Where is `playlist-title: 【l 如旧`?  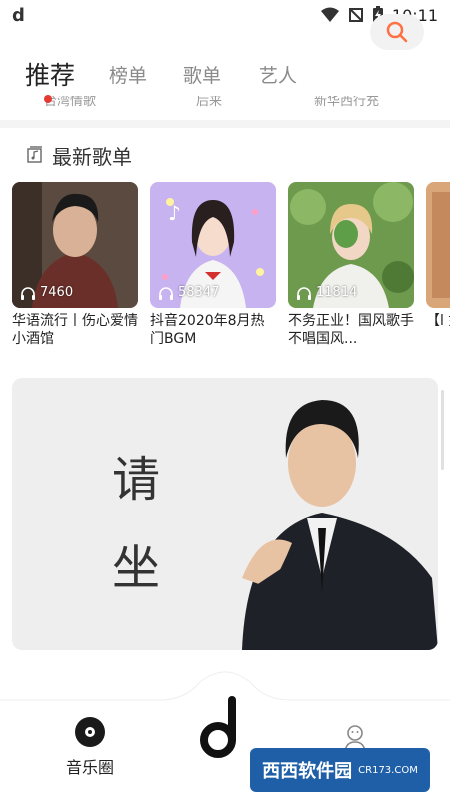
playlist-title: 【l 如旧 is located at coordinates (438, 321).